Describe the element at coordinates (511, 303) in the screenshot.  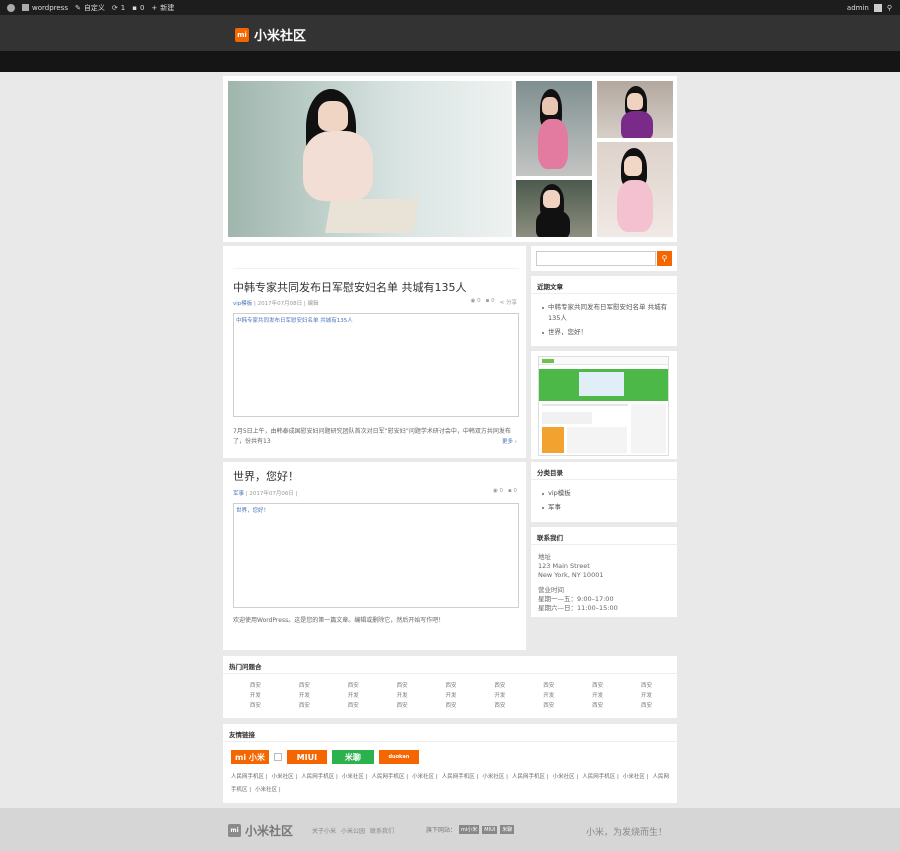
I see `share-link: 分享` at that location.